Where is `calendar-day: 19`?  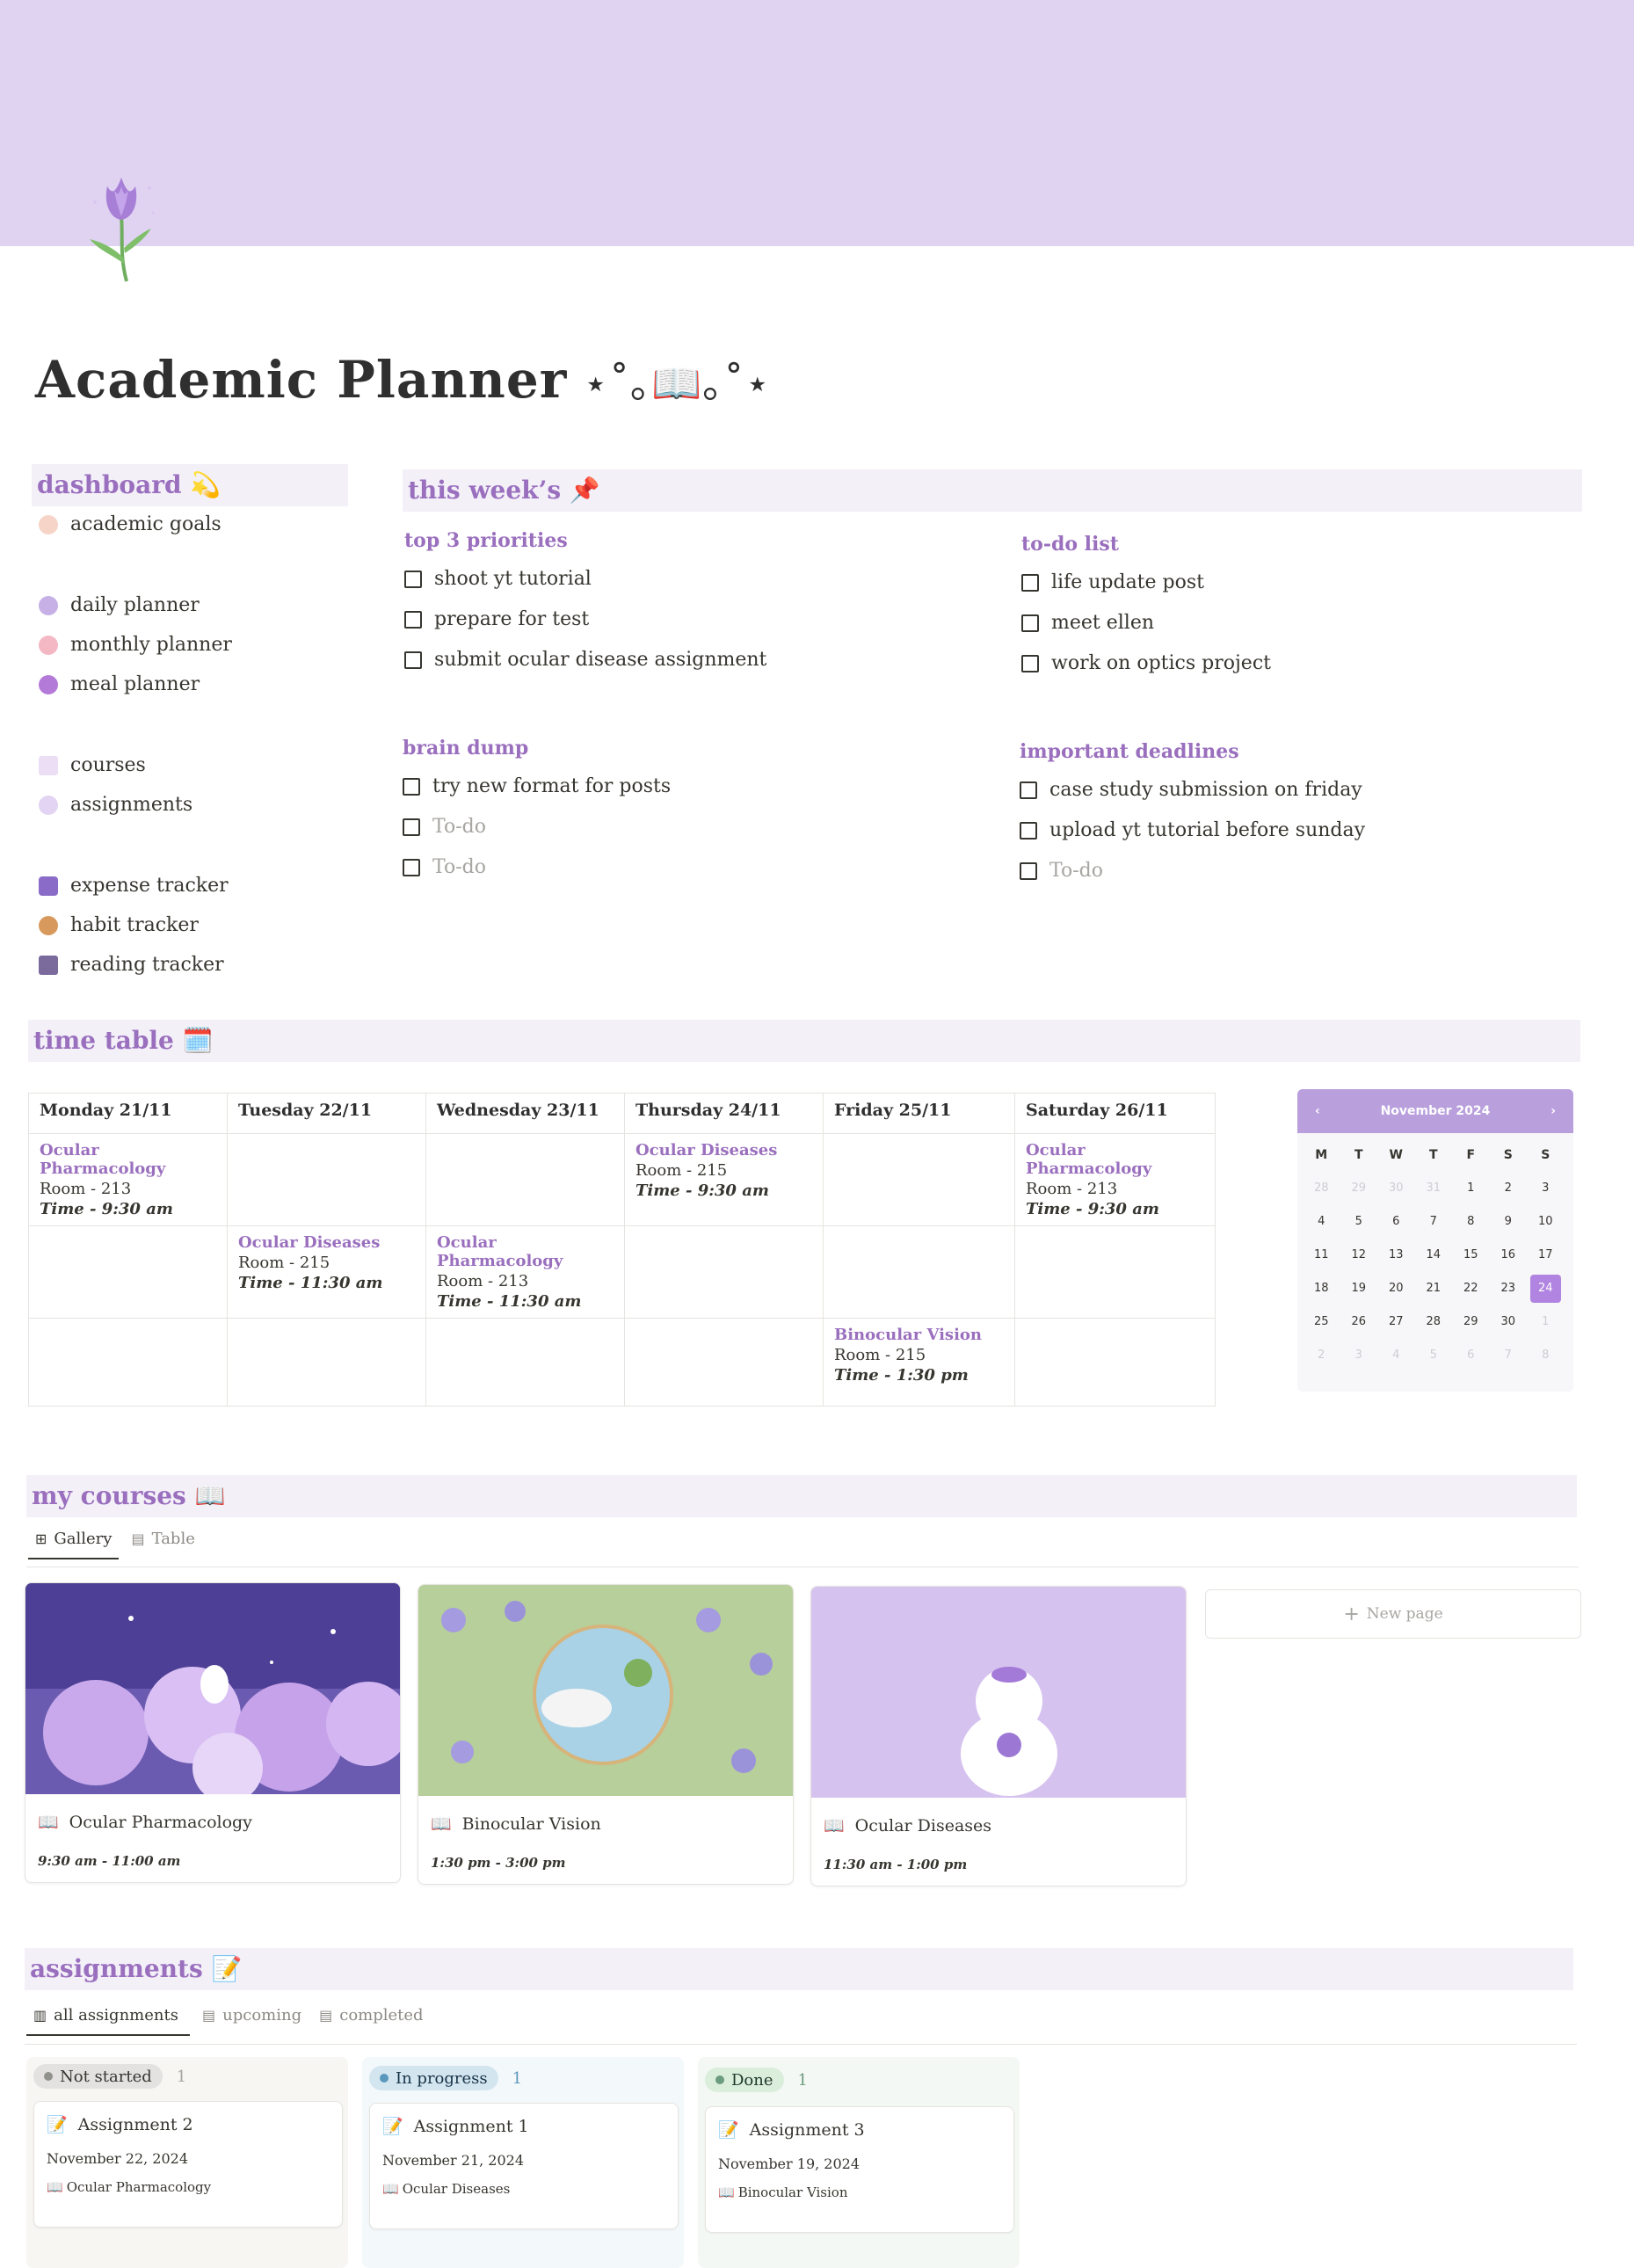 calendar-day: 19 is located at coordinates (1359, 1289).